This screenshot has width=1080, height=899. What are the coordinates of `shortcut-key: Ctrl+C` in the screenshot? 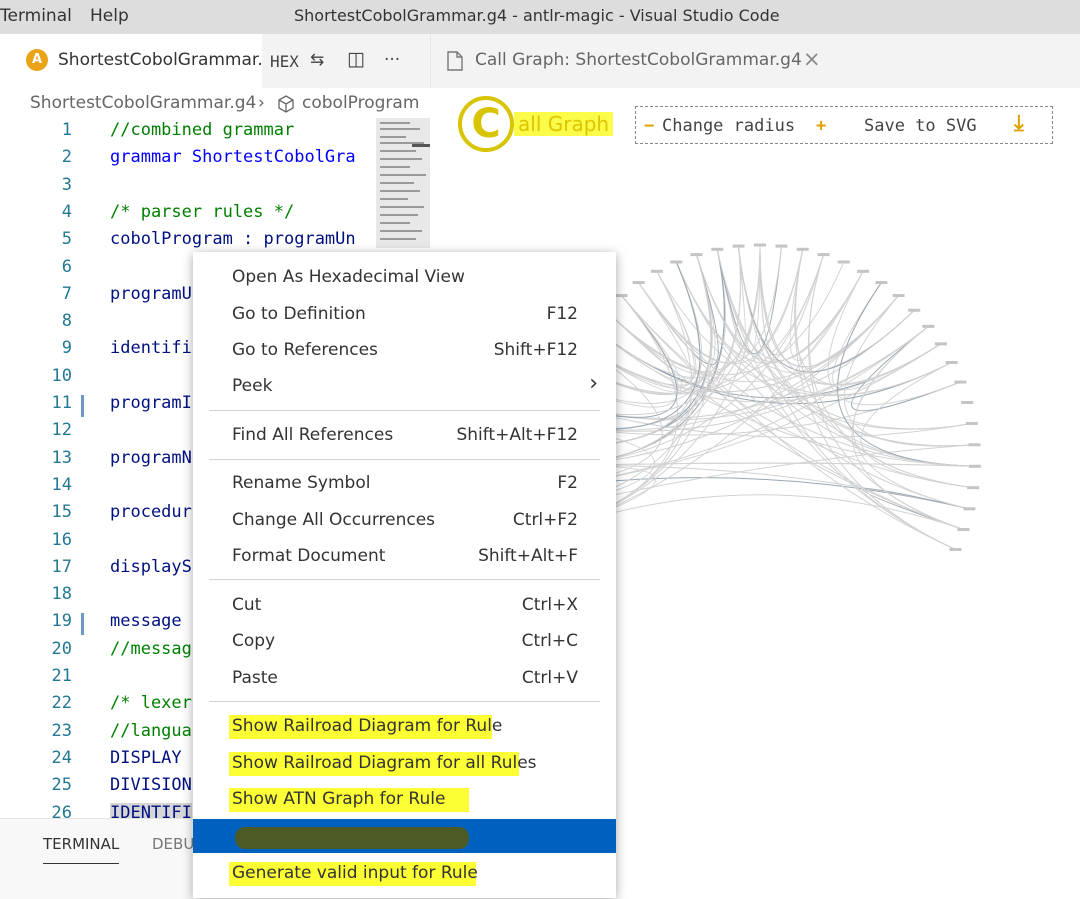 It's located at (549, 641).